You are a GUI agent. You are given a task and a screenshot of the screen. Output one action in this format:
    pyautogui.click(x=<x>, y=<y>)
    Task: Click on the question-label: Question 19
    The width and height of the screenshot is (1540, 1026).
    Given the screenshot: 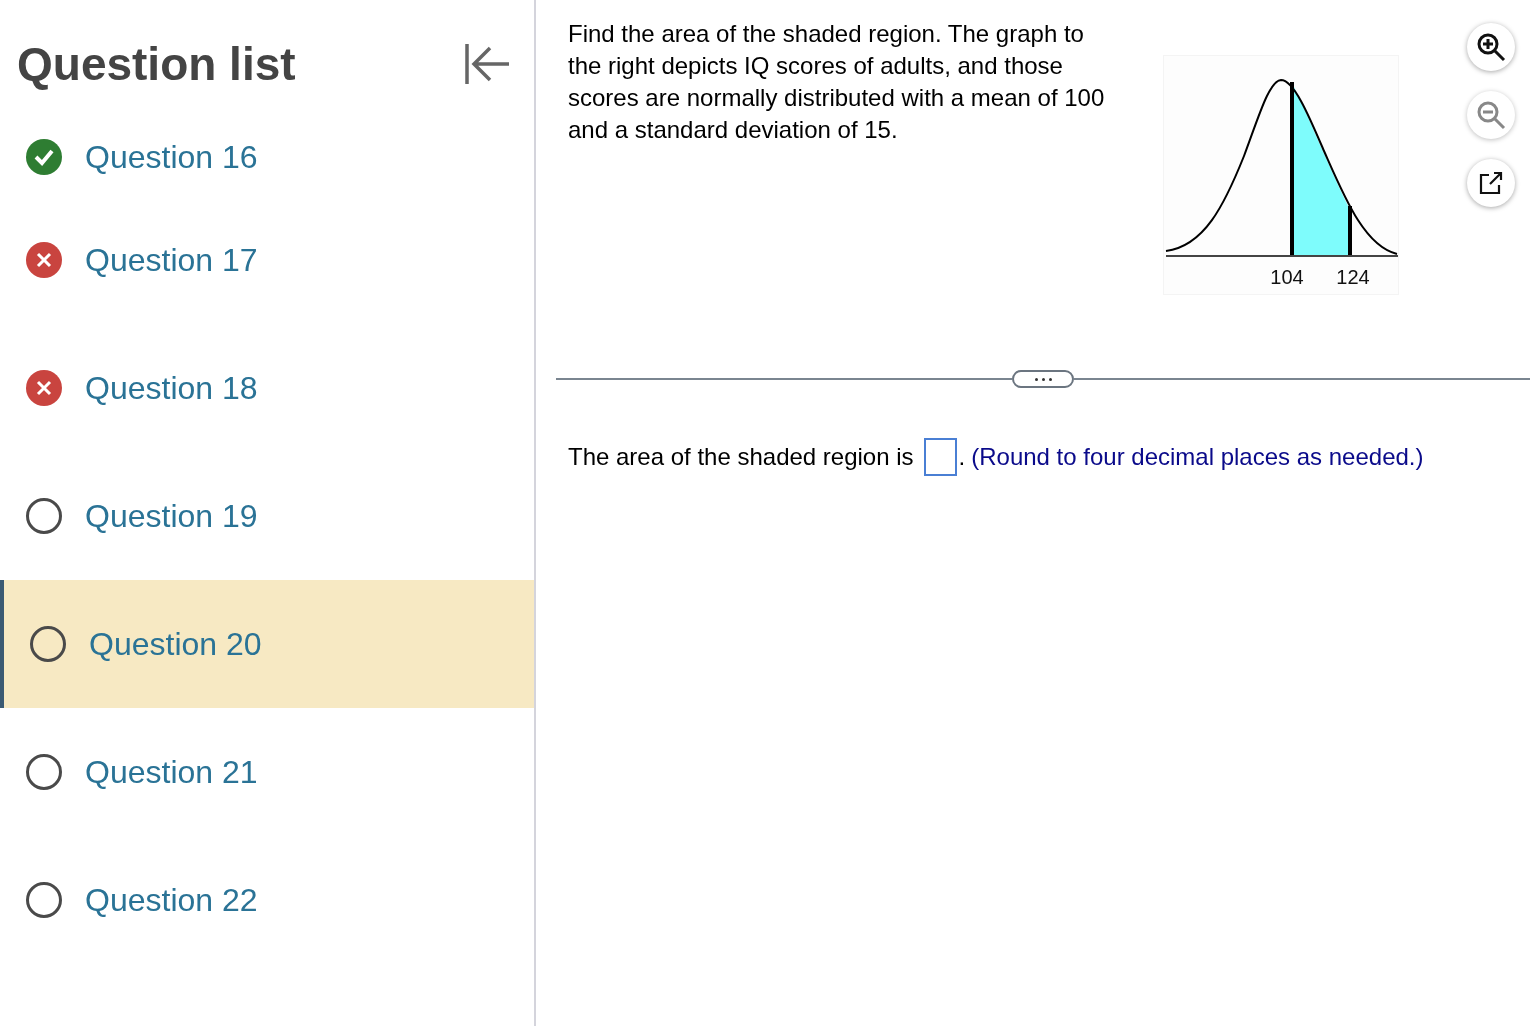 What is the action you would take?
    pyautogui.click(x=171, y=516)
    